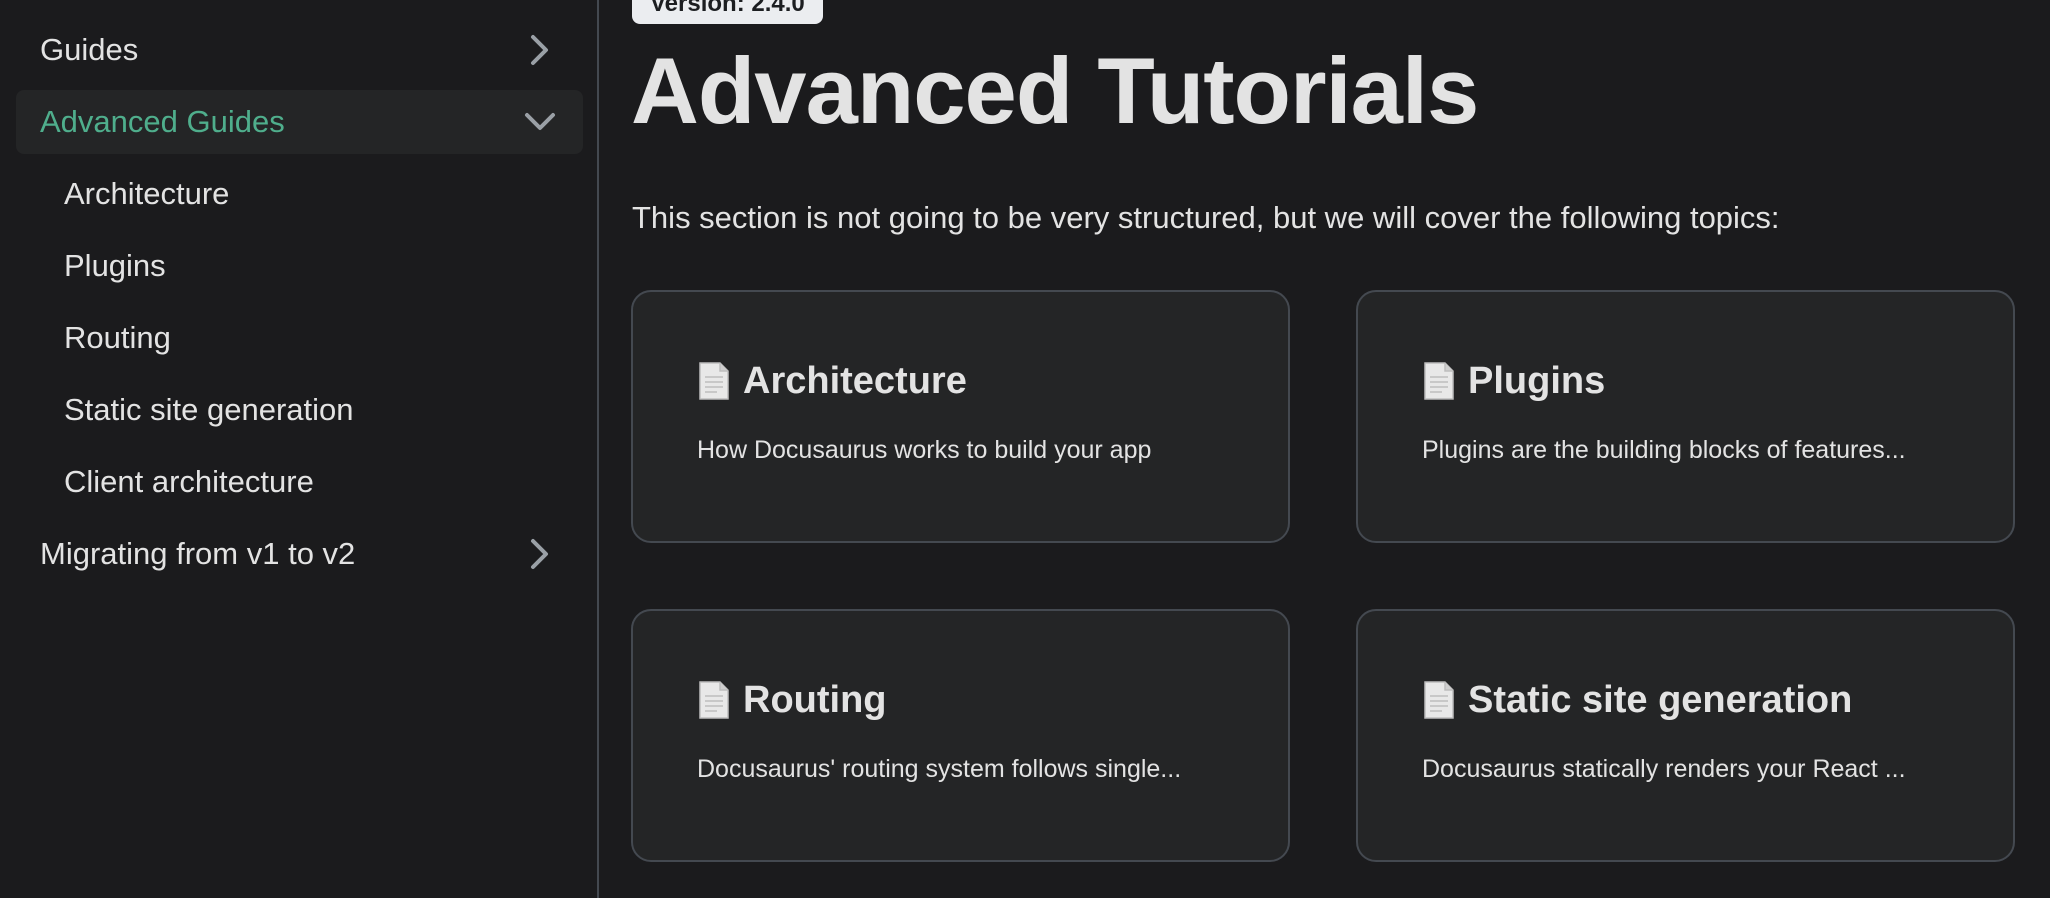 This screenshot has height=898, width=2050. Describe the element at coordinates (924, 450) in the screenshot. I see `card-description: How Docusaurus works to build your app` at that location.